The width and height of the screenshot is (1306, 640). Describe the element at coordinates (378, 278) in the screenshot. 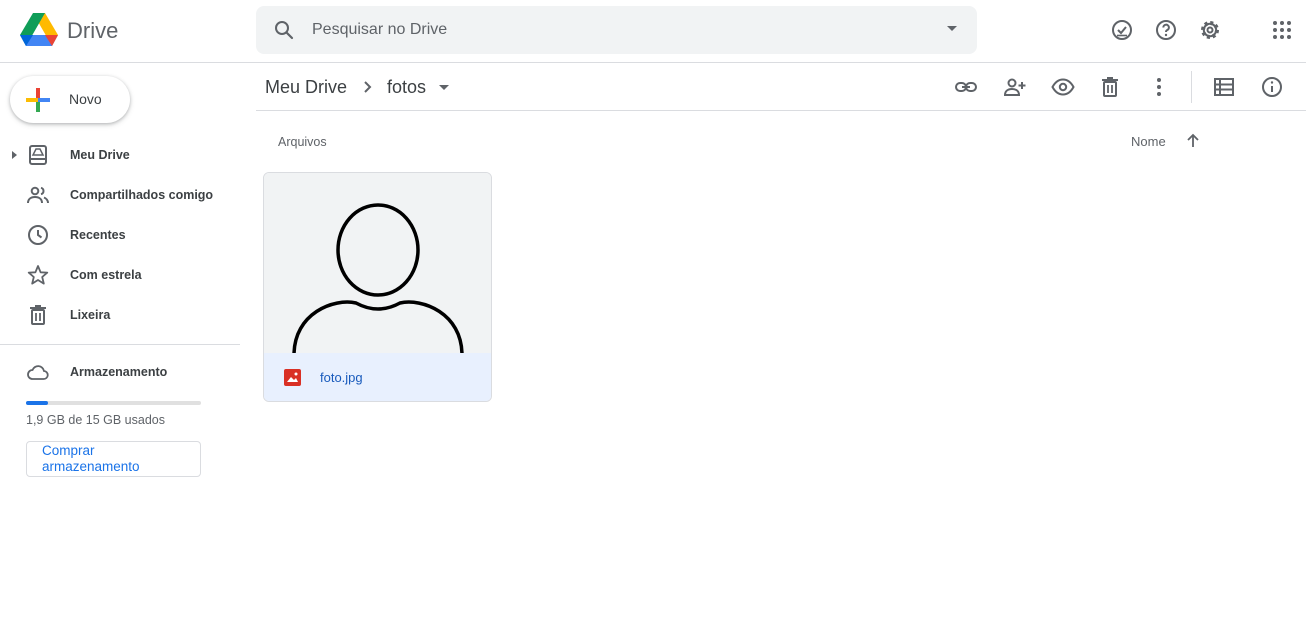

I see `person-silhouette-thumbnail` at that location.